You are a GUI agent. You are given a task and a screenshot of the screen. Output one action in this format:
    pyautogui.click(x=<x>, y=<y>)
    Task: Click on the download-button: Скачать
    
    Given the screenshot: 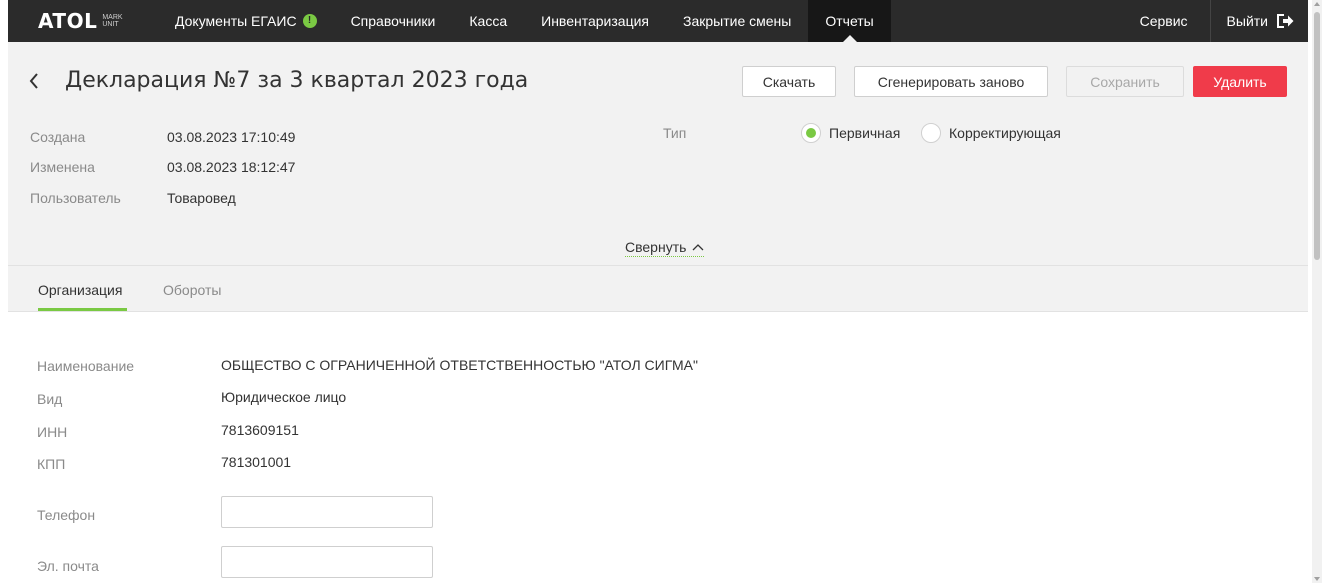 What is the action you would take?
    pyautogui.click(x=789, y=81)
    